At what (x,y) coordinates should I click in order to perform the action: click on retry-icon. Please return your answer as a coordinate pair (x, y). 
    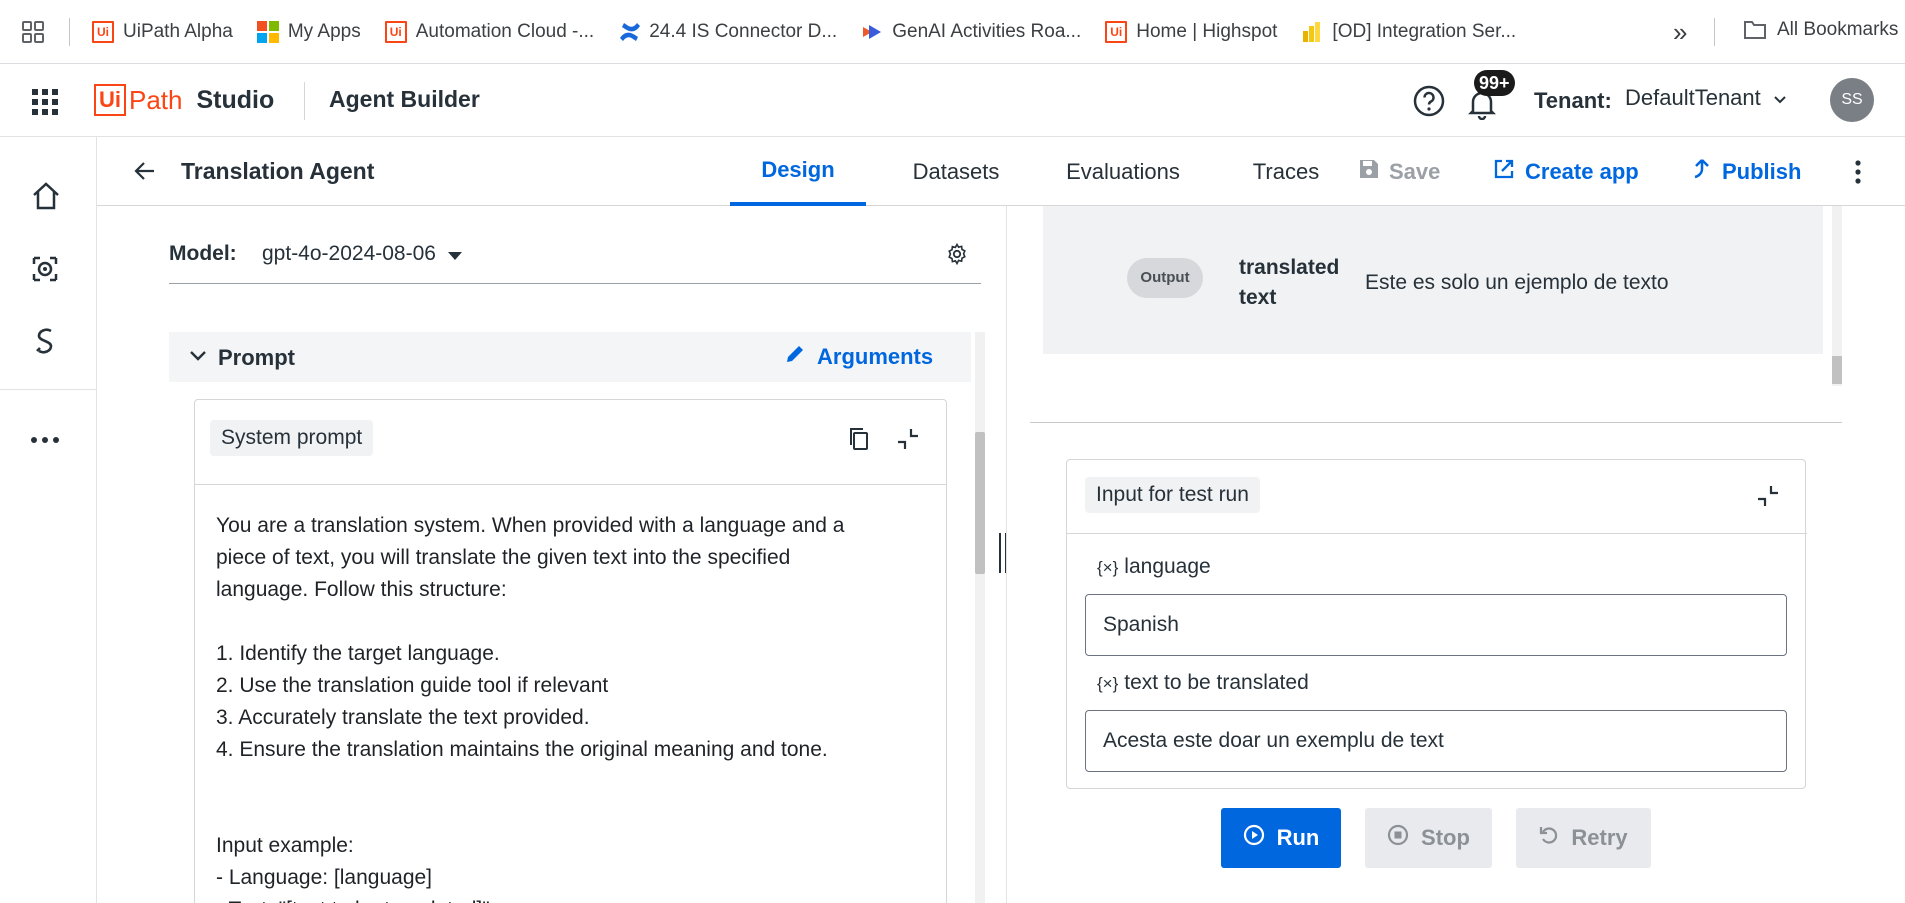
    Looking at the image, I should click on (1549, 838).